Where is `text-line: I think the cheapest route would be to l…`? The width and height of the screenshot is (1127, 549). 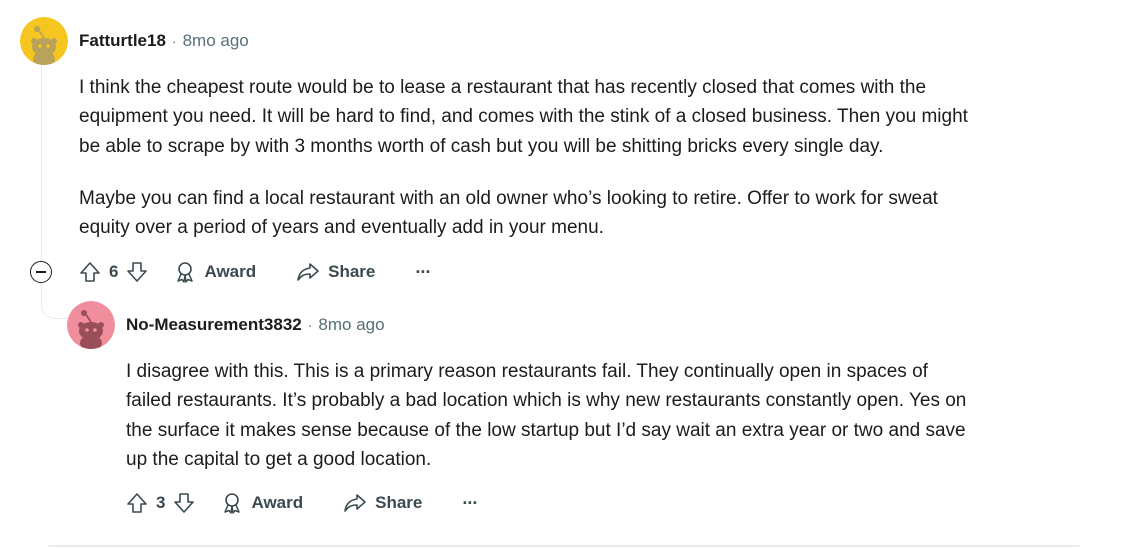
text-line: I think the cheapest route would be to l… is located at coordinates (503, 87).